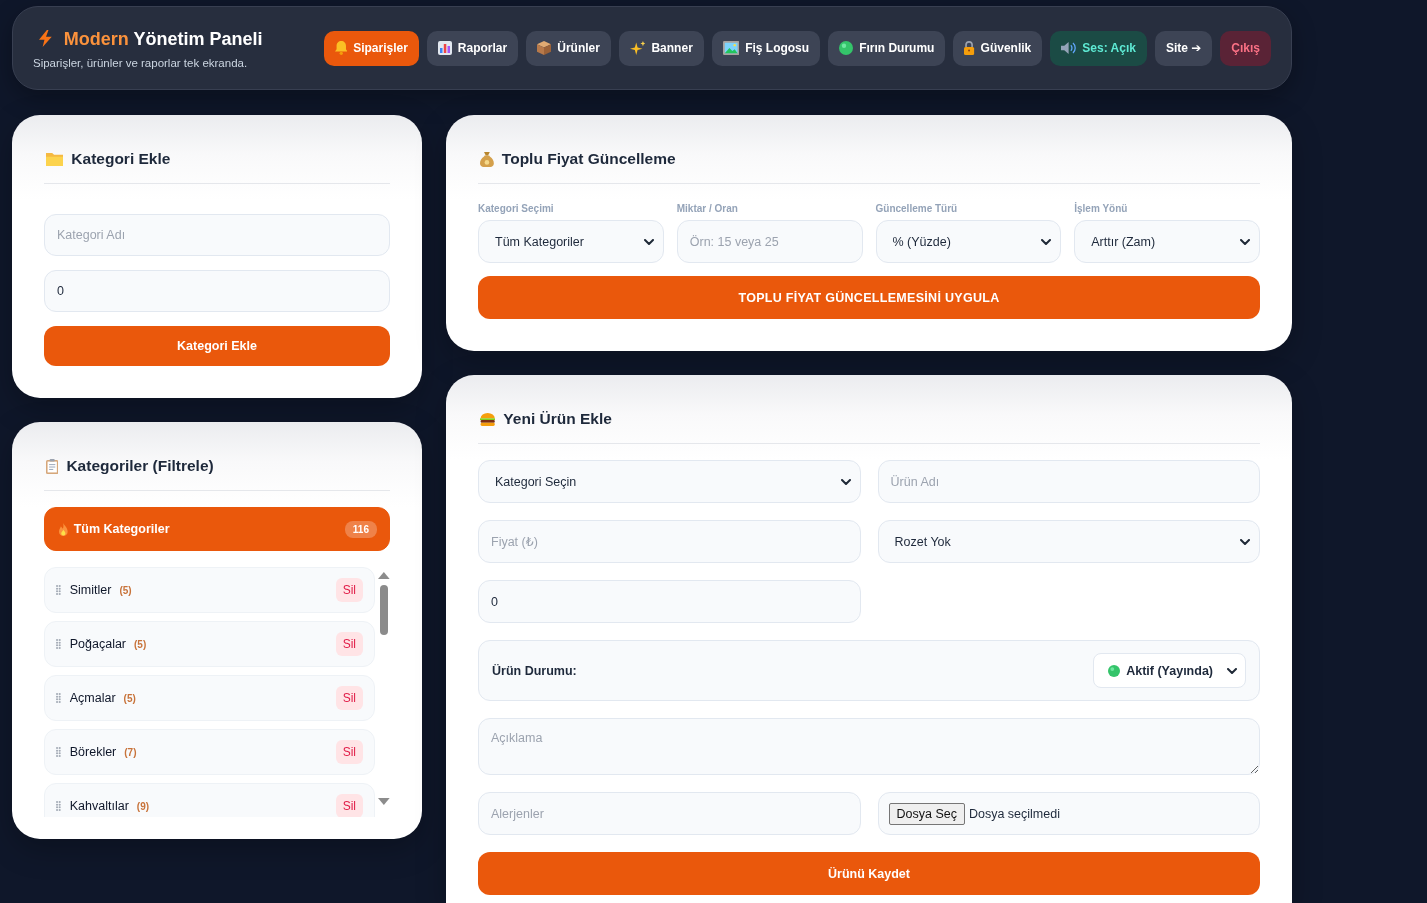  I want to click on burger-icon, so click(488, 419).